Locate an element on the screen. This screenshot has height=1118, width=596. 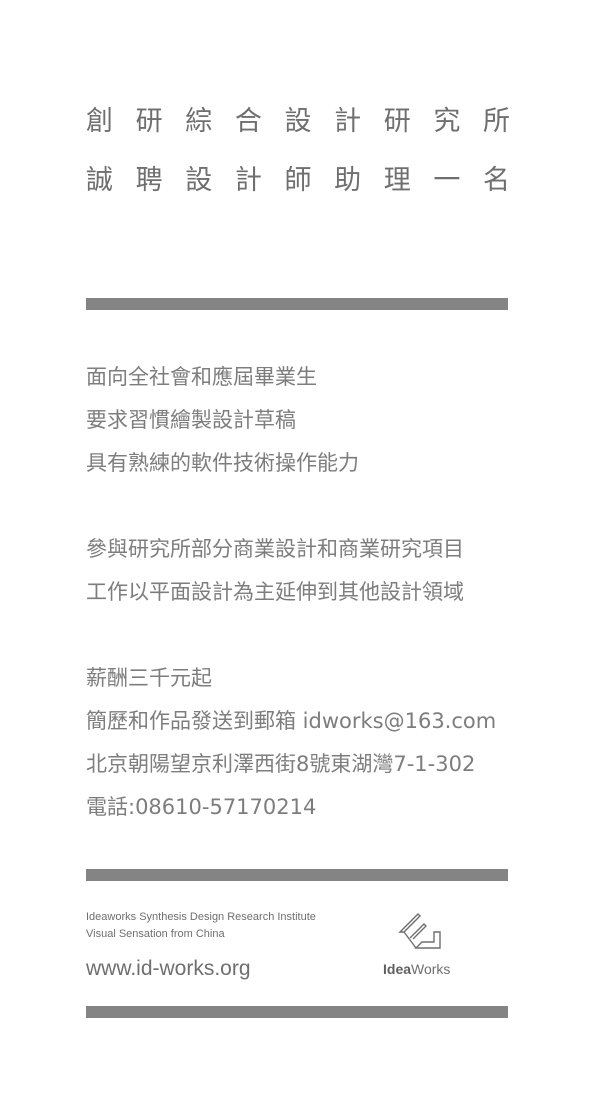
logo-word-works: Works is located at coordinates (431, 969).